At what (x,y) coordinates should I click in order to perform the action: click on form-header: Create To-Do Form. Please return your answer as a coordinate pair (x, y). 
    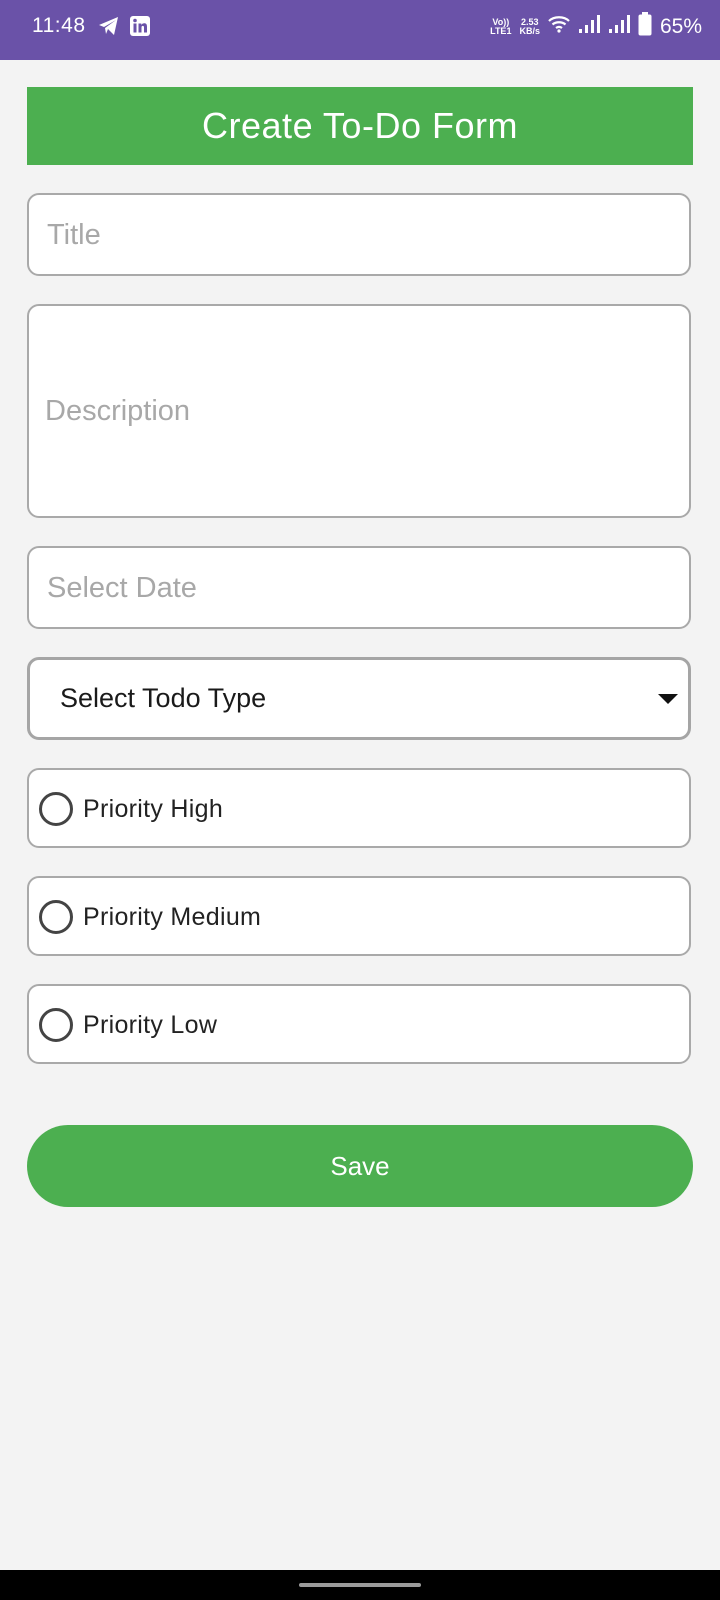
    Looking at the image, I should click on (360, 126).